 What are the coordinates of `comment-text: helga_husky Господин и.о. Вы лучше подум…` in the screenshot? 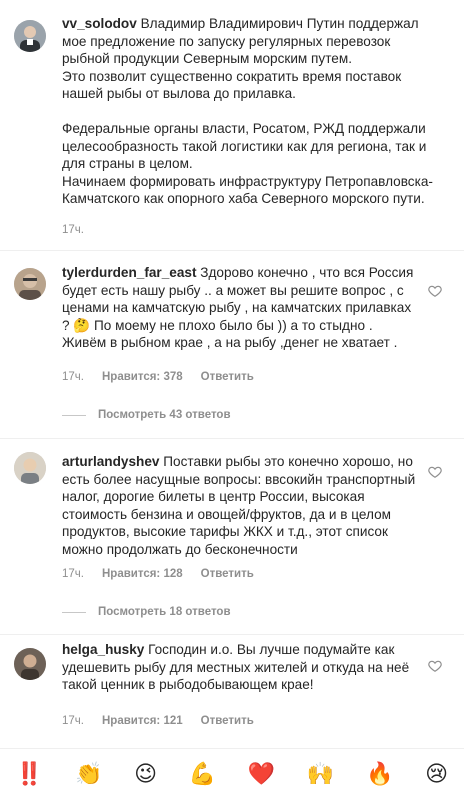 It's located at (241, 667).